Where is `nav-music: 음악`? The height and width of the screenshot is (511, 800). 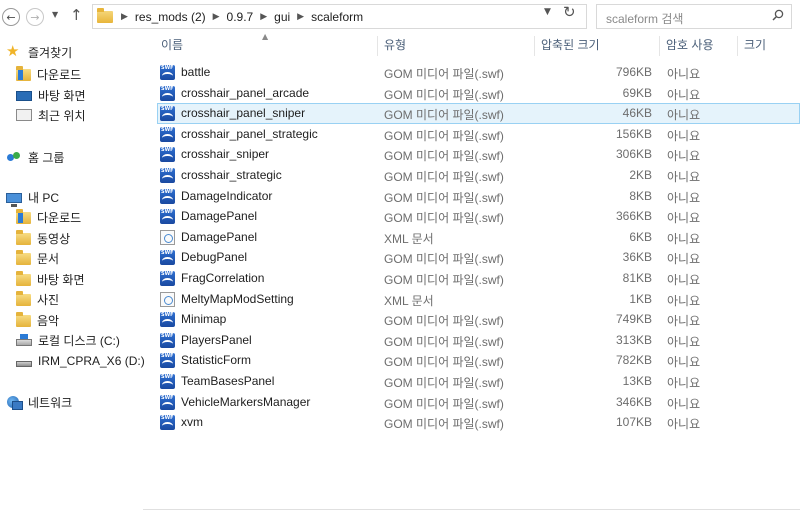
nav-music: 음악 is located at coordinates (37, 320).